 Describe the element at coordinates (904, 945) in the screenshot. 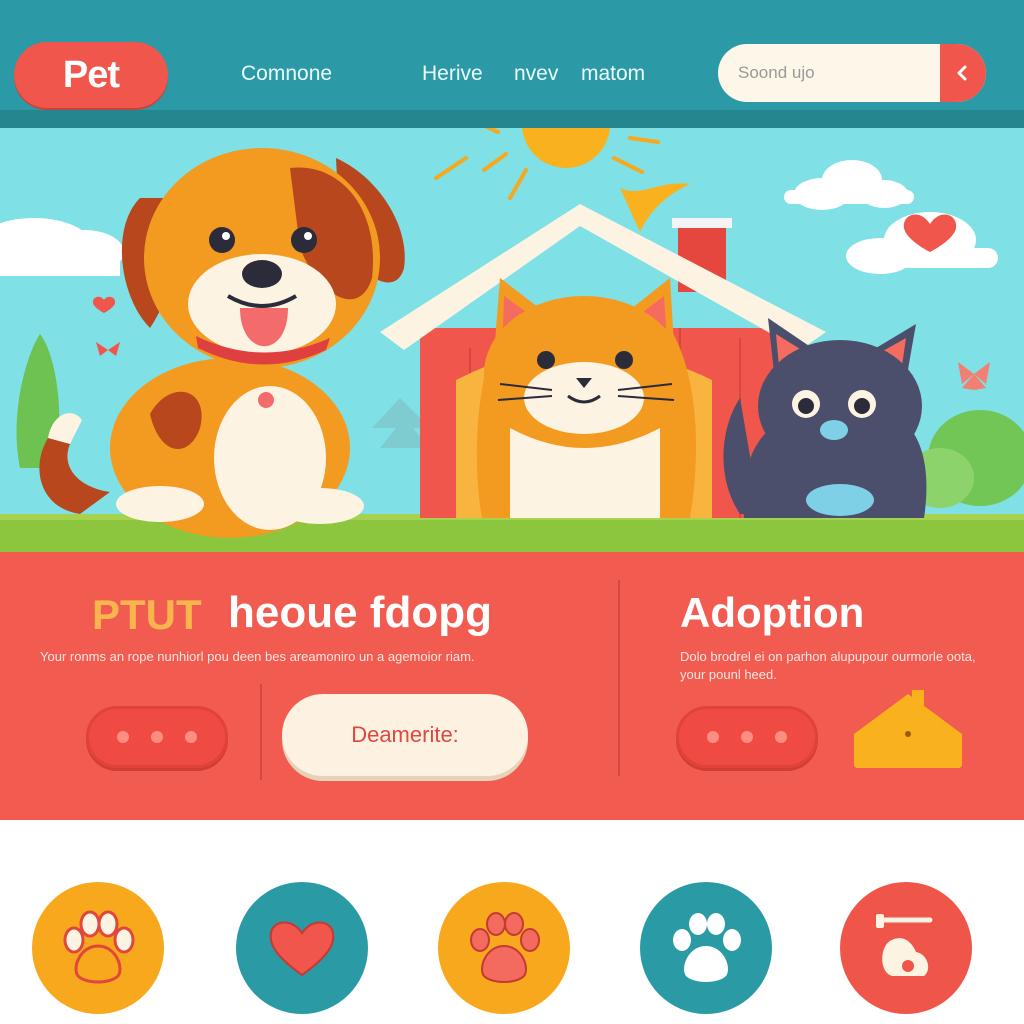

I see `pet-bowl-icon` at that location.